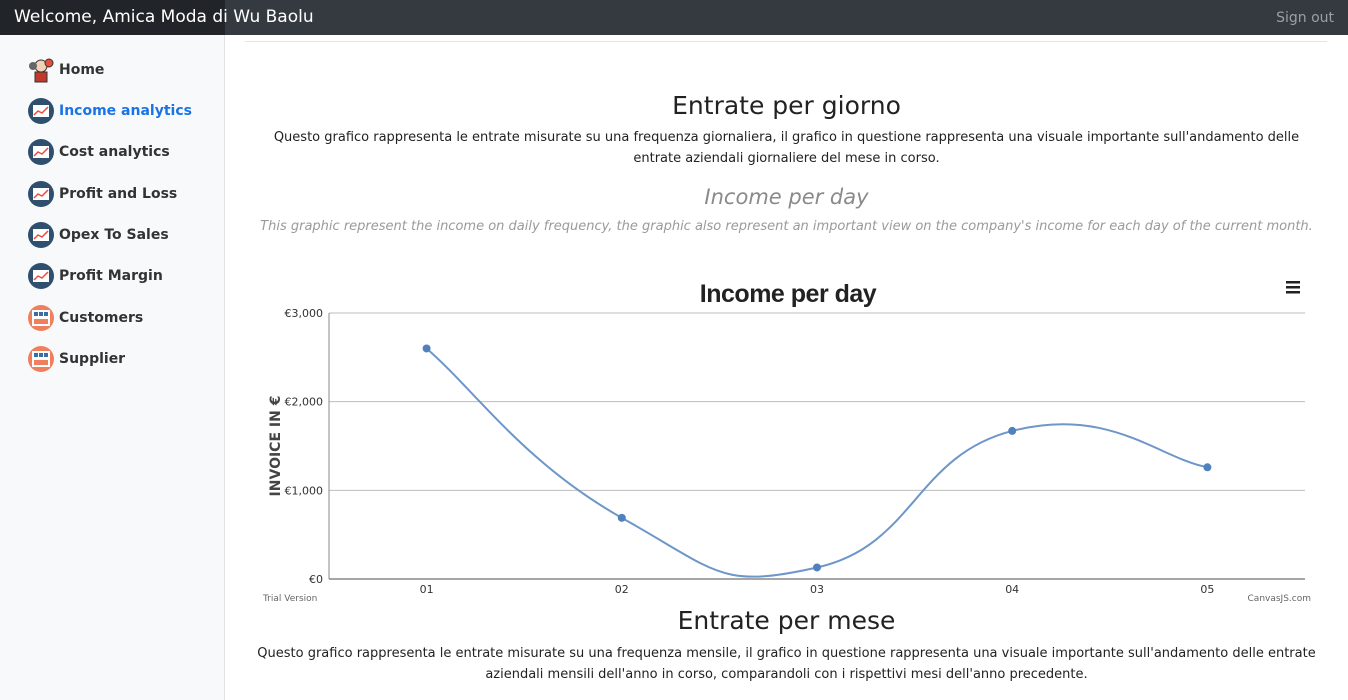 The width and height of the screenshot is (1348, 700). What do you see at coordinates (276, 446) in the screenshot?
I see `y-axis-label: INVOICE IN €` at bounding box center [276, 446].